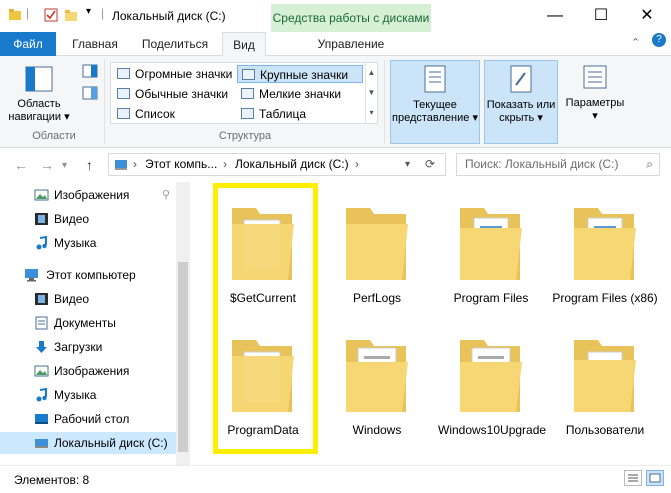  I want to click on nav-scrollbar-thumb, so click(183, 357).